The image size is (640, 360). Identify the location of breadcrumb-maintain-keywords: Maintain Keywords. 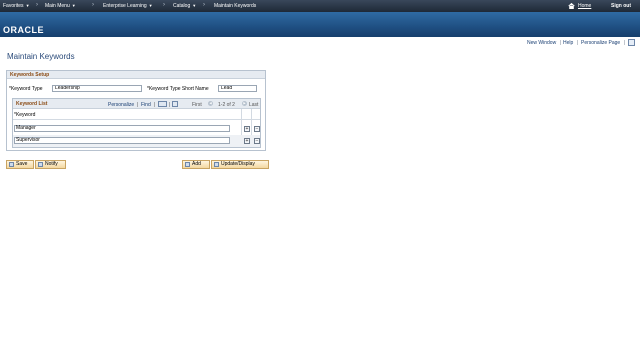
(235, 6).